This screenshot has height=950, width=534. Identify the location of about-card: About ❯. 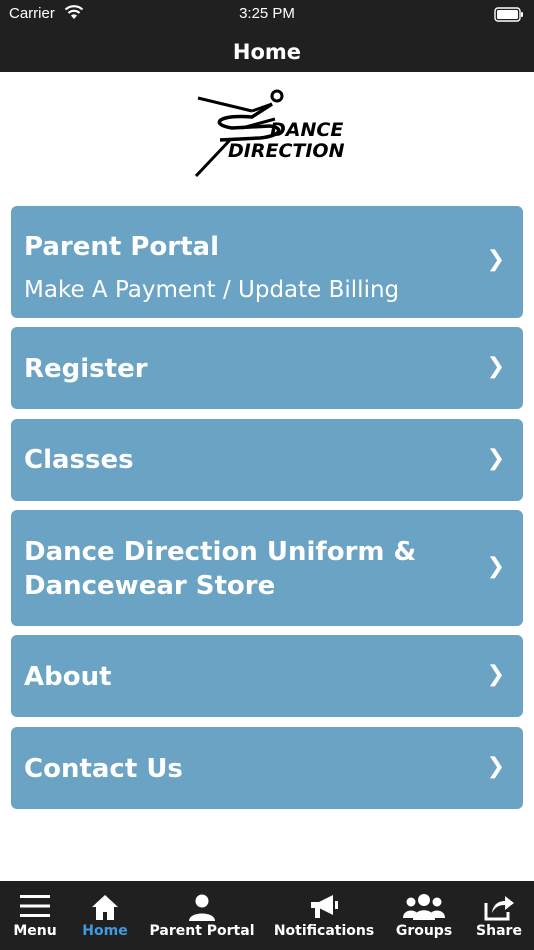
(267, 676).